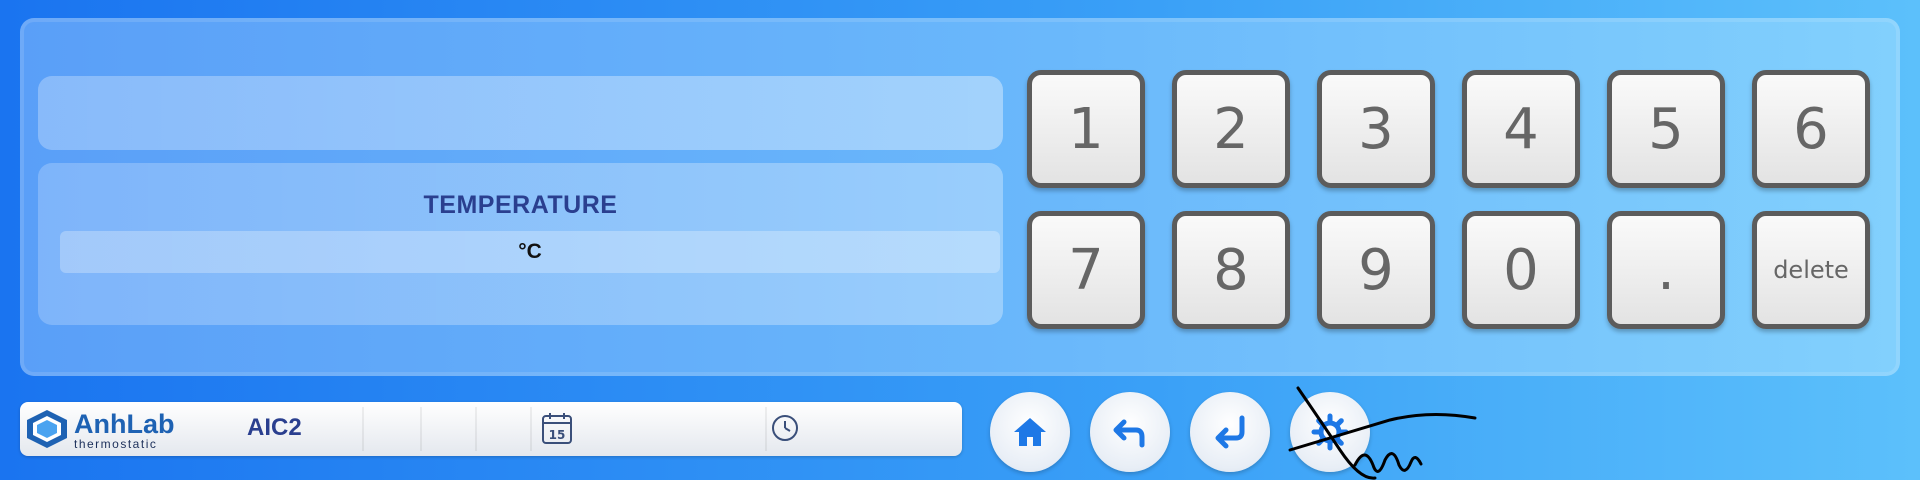  What do you see at coordinates (1666, 270) in the screenshot?
I see `key-decimal: .` at bounding box center [1666, 270].